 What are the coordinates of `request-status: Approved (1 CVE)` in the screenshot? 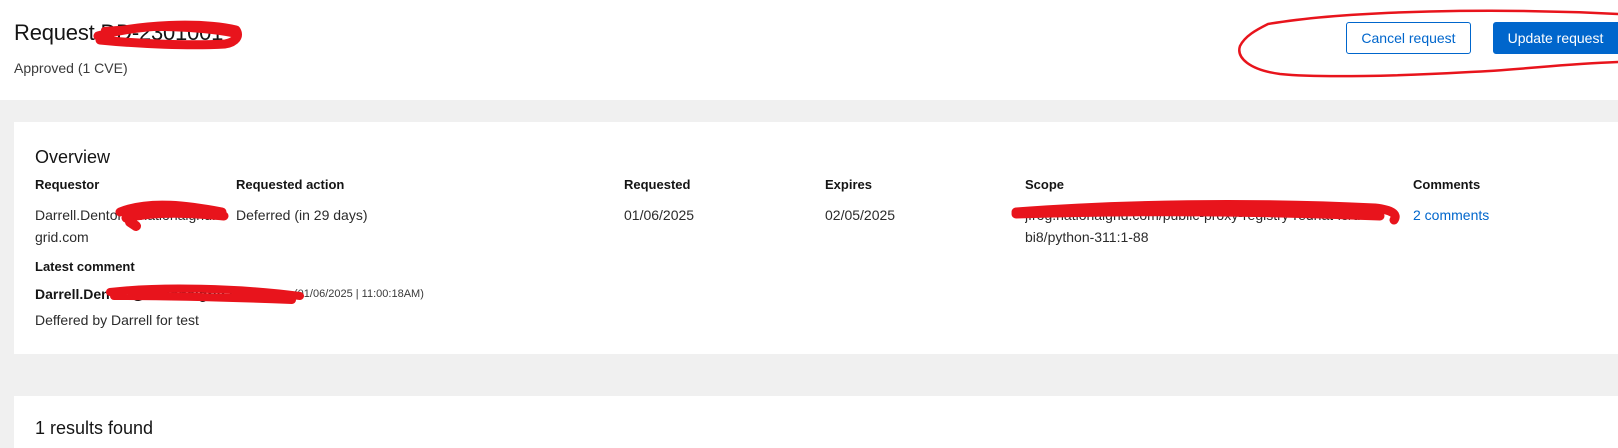 It's located at (71, 68).